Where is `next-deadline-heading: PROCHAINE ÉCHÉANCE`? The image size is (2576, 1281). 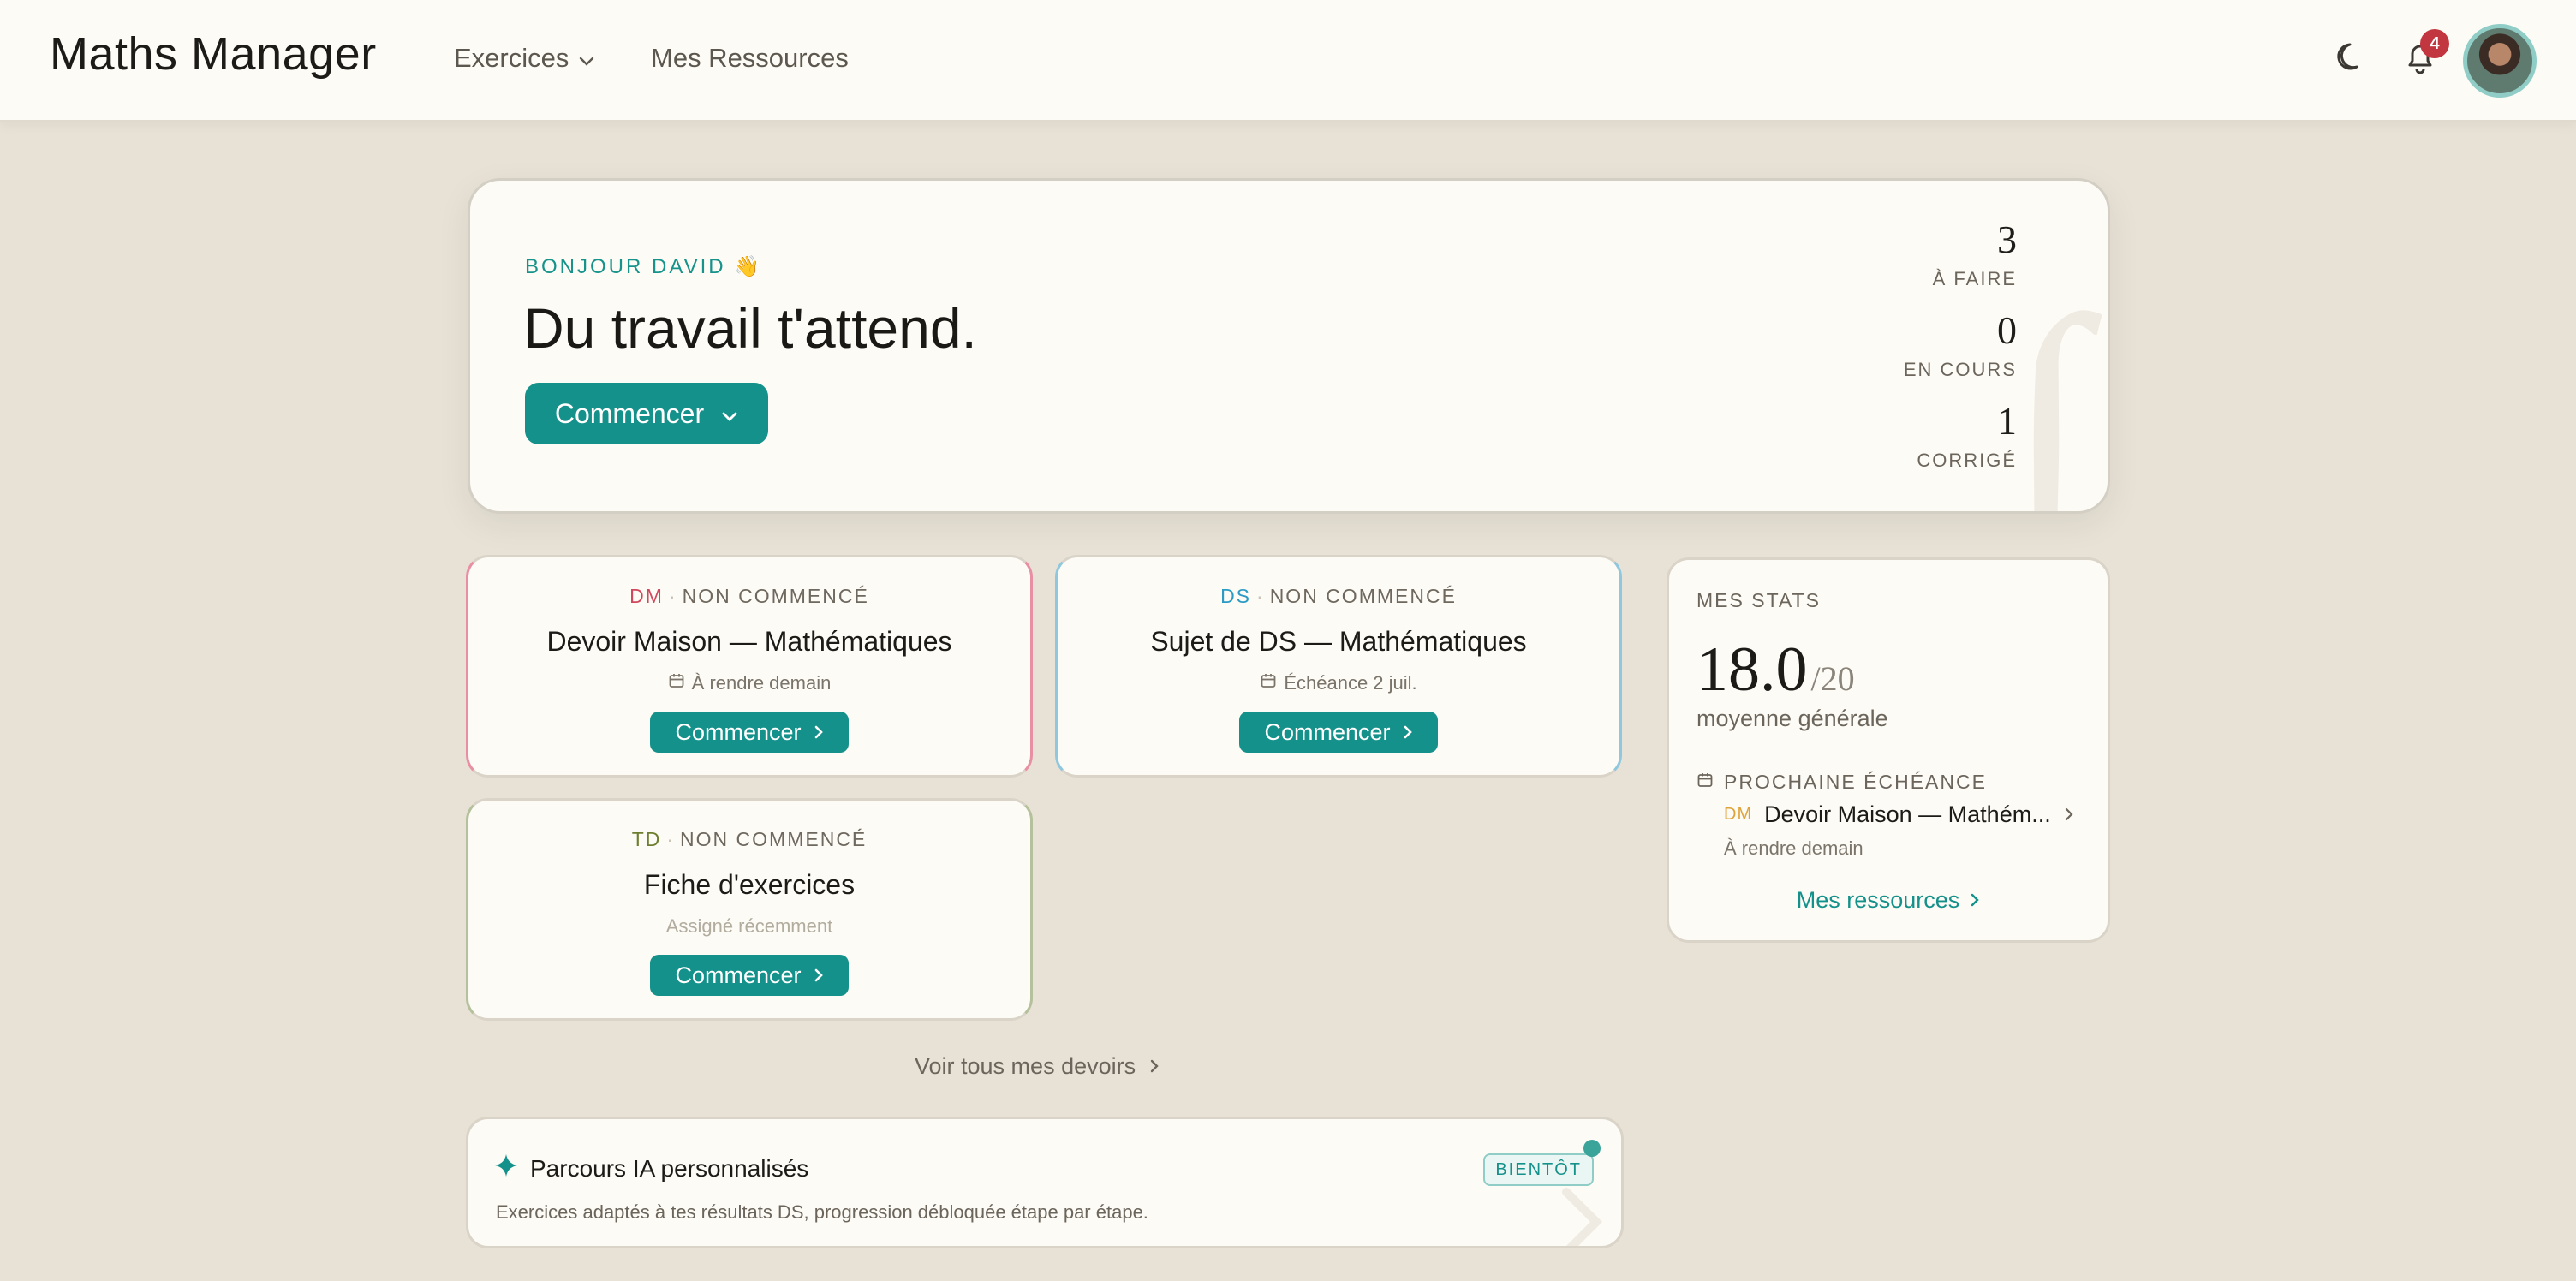 next-deadline-heading: PROCHAINE ÉCHÉANCE is located at coordinates (1842, 782).